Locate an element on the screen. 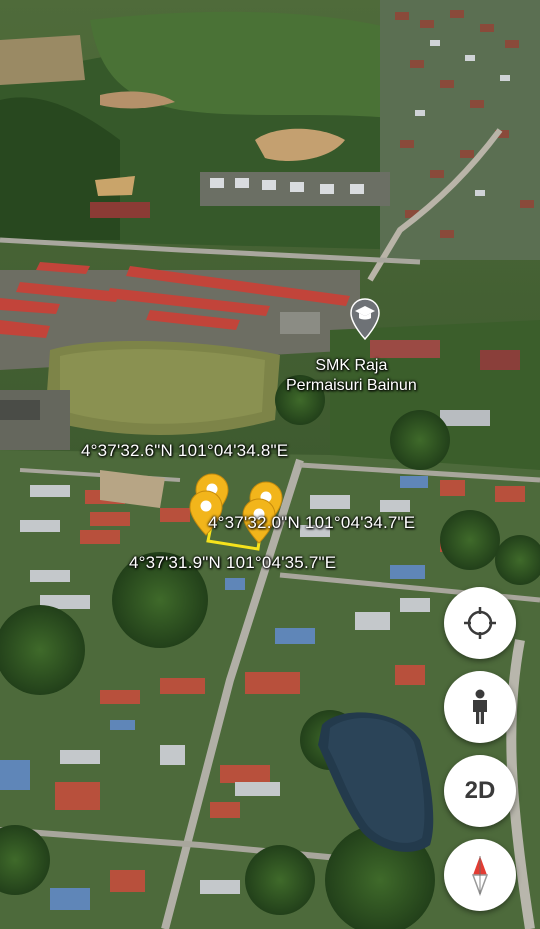 The width and height of the screenshot is (540, 929). crosshair-icon is located at coordinates (480, 623).